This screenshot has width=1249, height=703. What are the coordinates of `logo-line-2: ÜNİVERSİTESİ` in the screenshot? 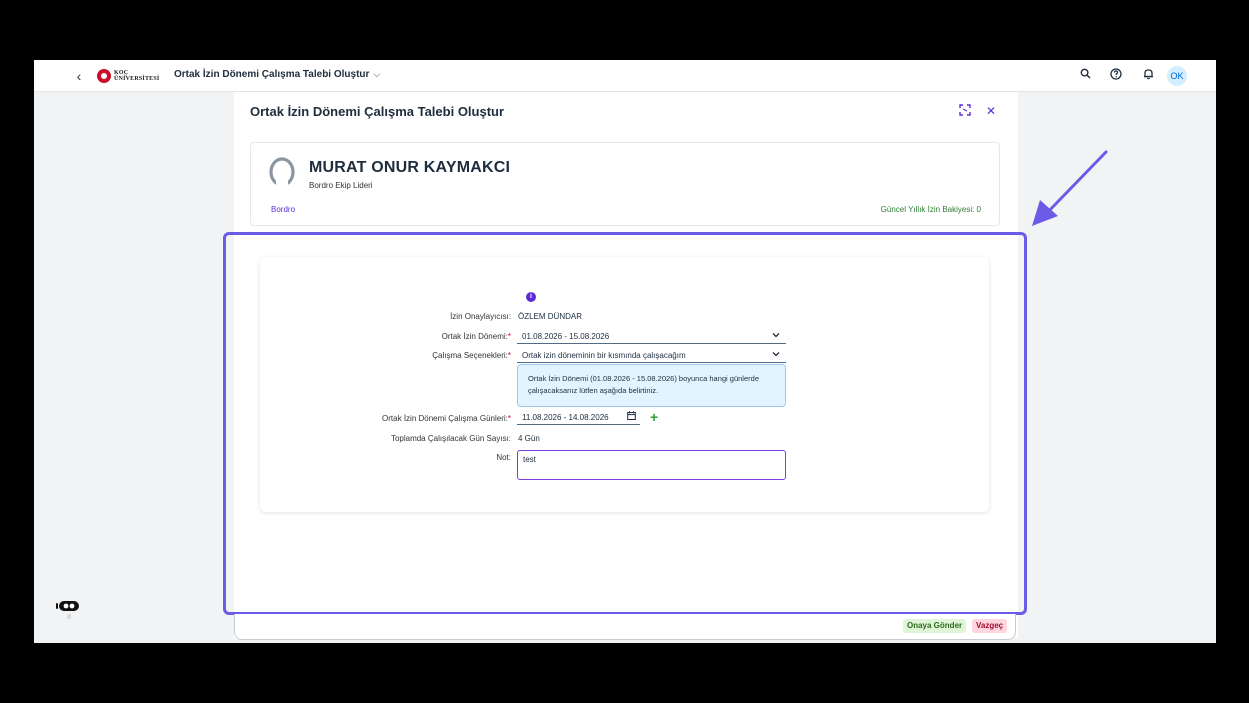 It's located at (137, 79).